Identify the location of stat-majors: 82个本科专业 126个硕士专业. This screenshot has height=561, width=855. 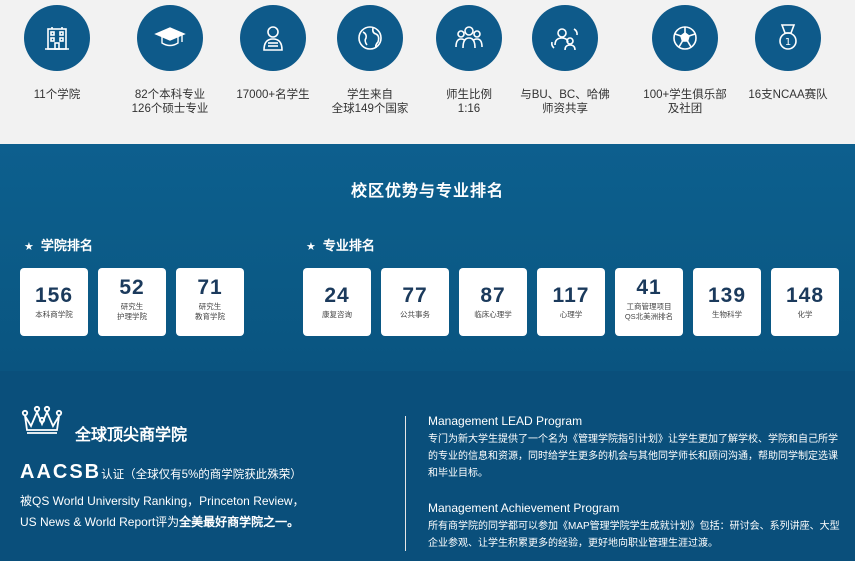
(170, 60).